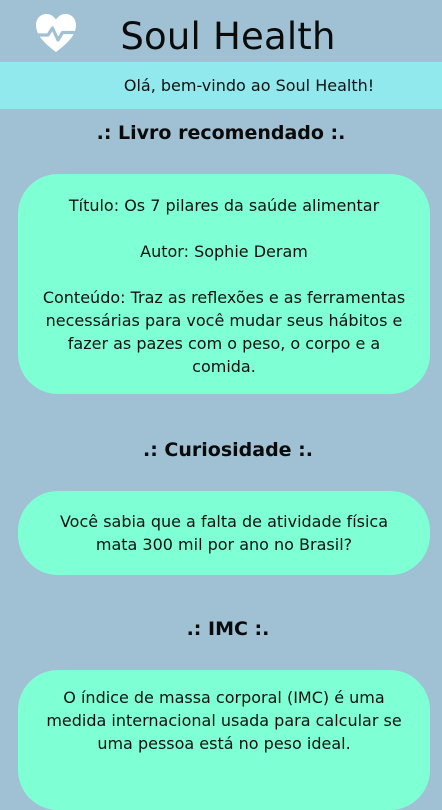 The width and height of the screenshot is (442, 810). Describe the element at coordinates (224, 251) in the screenshot. I see `book-author: Autor: Sophie Deram` at that location.